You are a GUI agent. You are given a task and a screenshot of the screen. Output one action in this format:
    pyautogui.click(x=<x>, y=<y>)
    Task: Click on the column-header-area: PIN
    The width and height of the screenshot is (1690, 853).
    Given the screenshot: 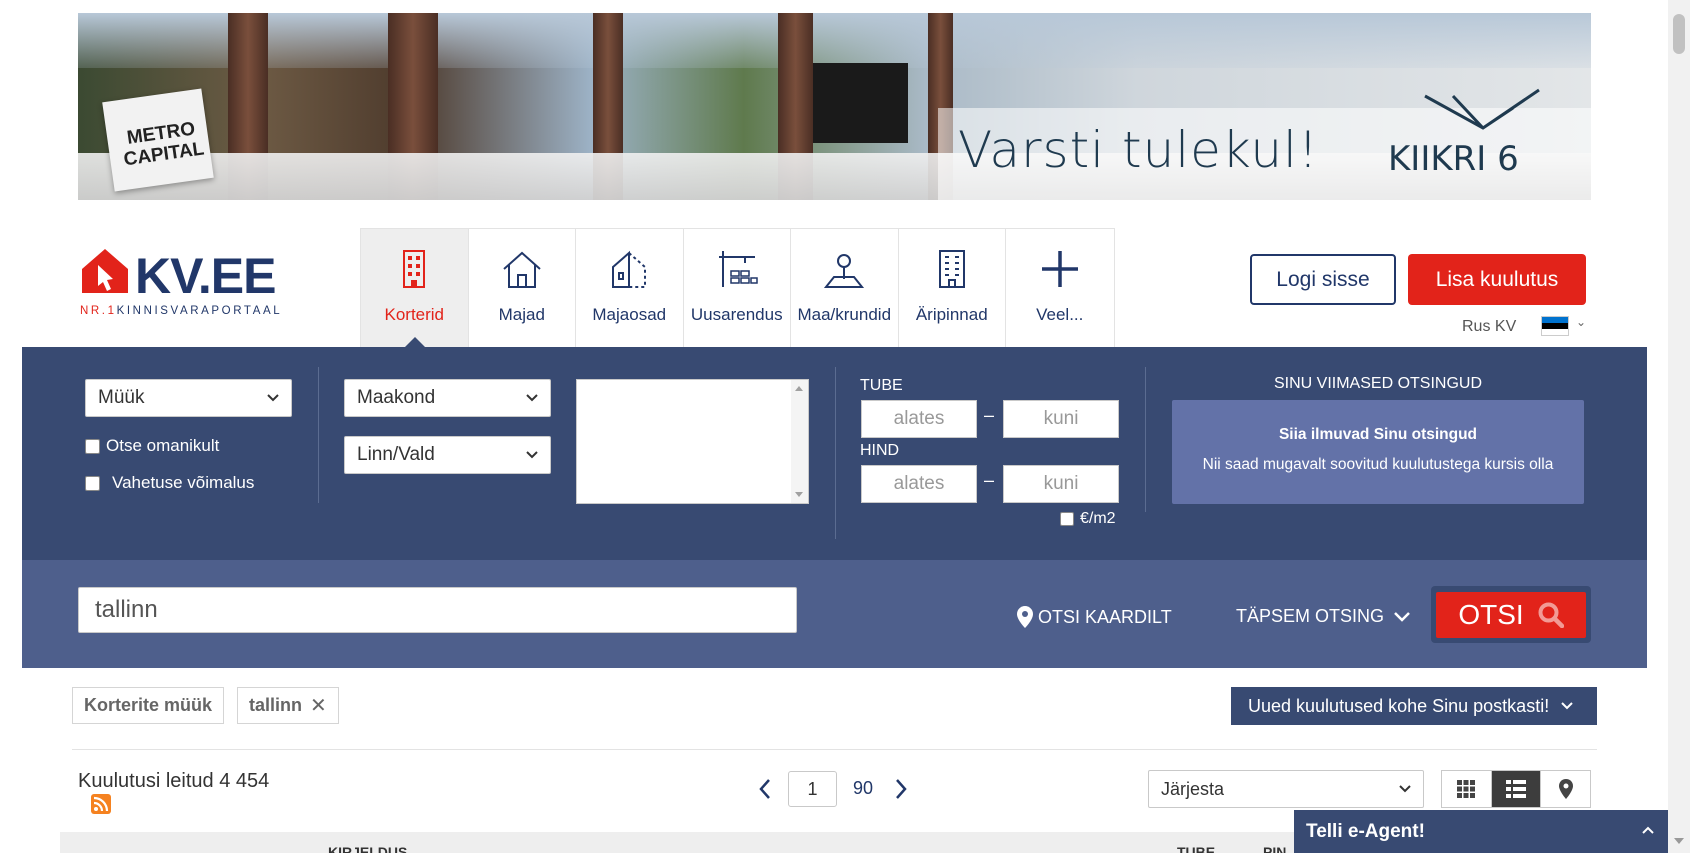 What is the action you would take?
    pyautogui.click(x=1274, y=848)
    